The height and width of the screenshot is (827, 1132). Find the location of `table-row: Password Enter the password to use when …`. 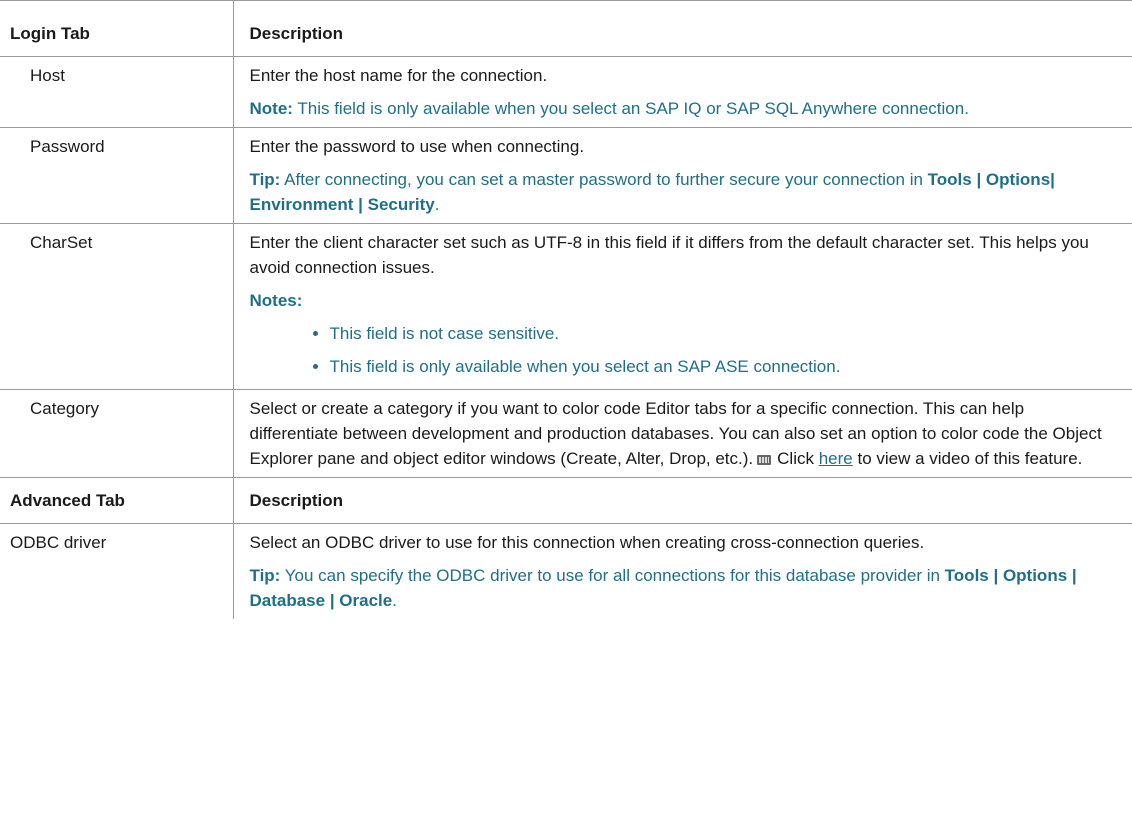

table-row: Password Enter the password to use when … is located at coordinates (566, 175).